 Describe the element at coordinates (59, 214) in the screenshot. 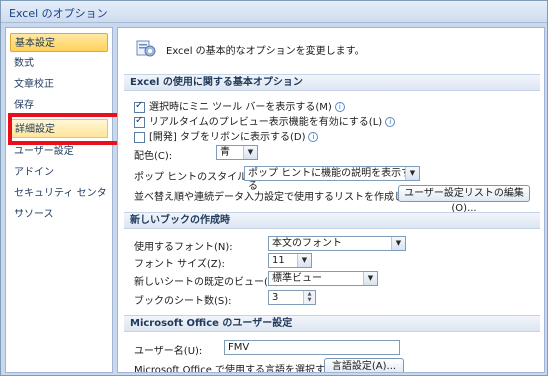

I see `sidebar-item-resources: リソース` at that location.